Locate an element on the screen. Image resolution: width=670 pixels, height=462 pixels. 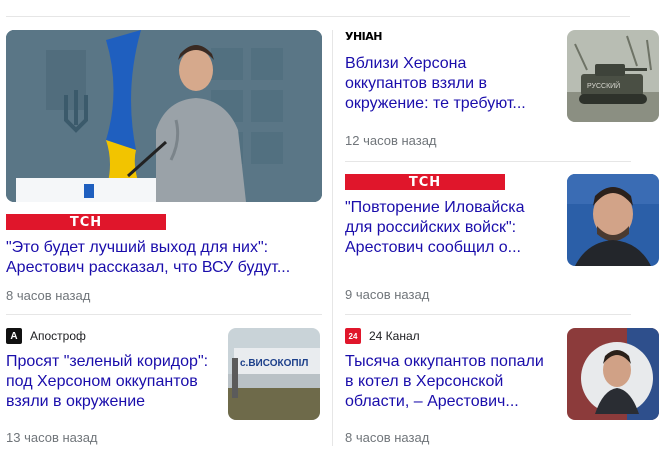
tank-photo: РУССКИЙ is located at coordinates (613, 76).